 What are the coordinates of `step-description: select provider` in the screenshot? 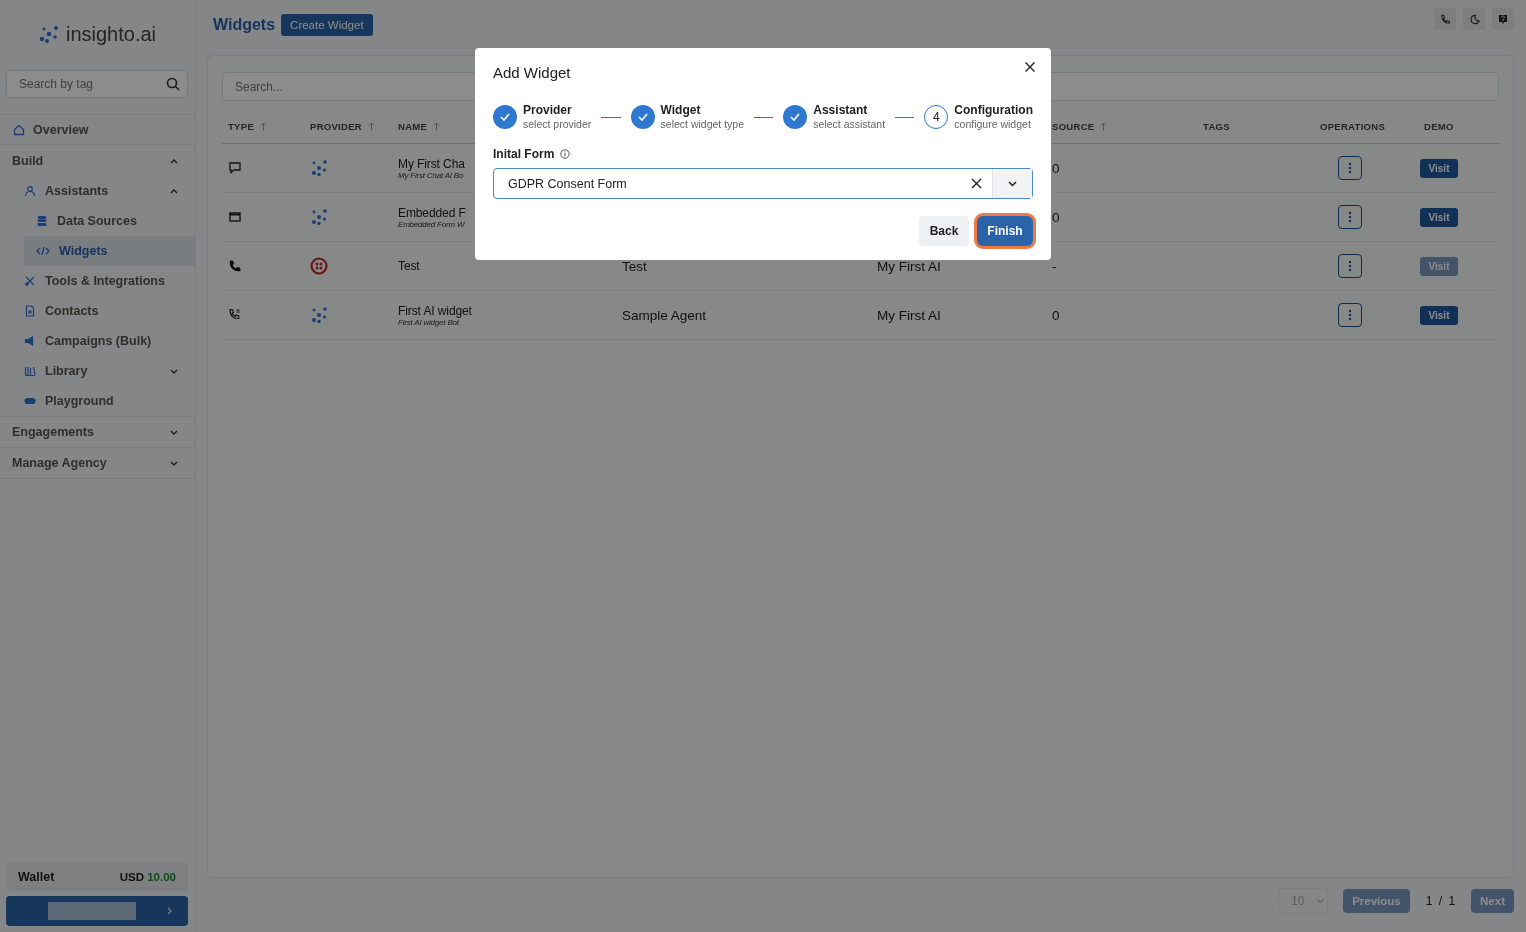 It's located at (557, 125).